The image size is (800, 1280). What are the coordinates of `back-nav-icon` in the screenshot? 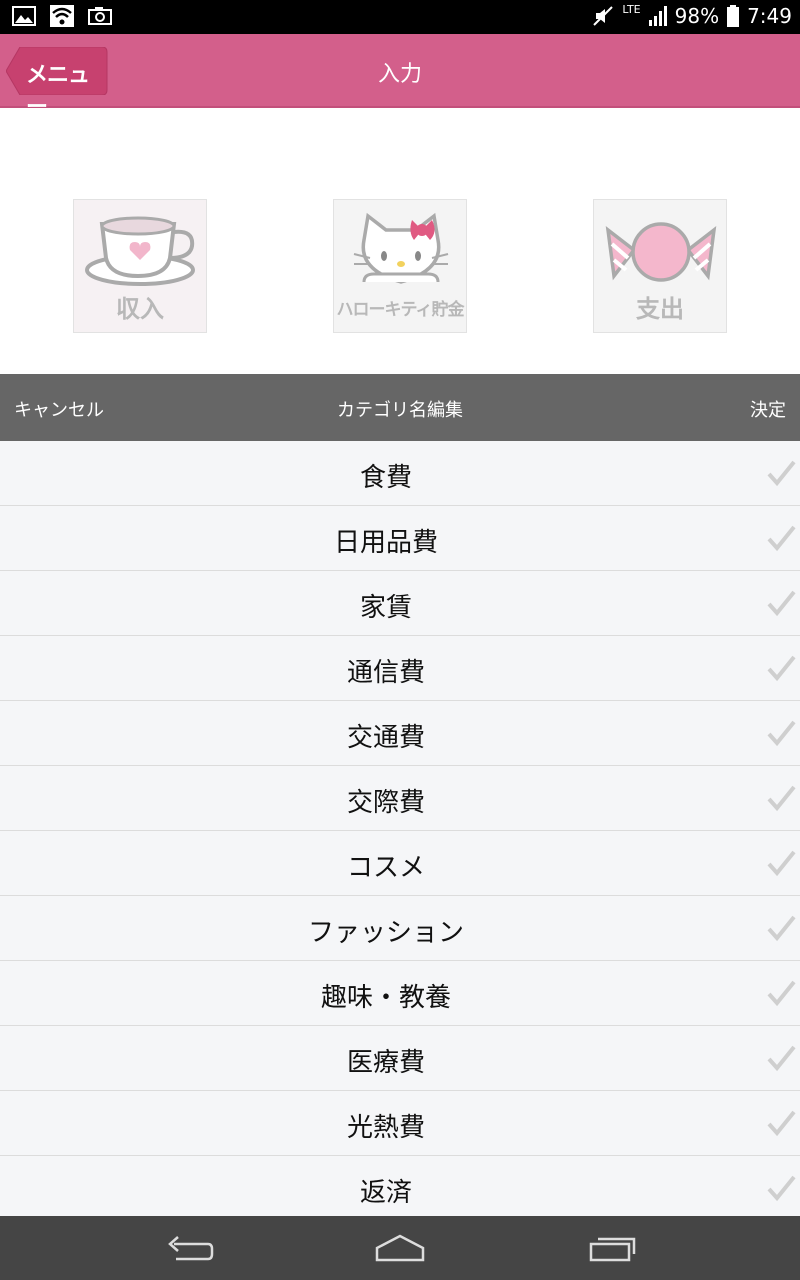 It's located at (189, 1249).